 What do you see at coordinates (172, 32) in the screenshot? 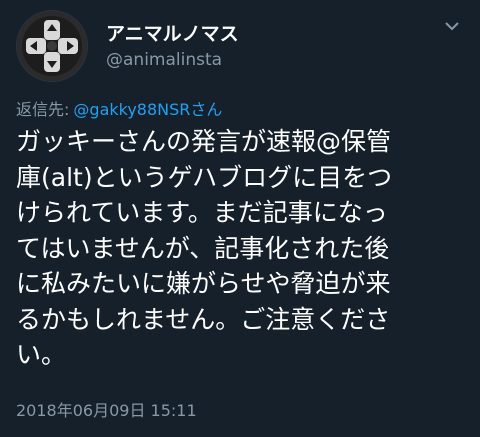
I see `display-name: アニマルノマス` at bounding box center [172, 32].